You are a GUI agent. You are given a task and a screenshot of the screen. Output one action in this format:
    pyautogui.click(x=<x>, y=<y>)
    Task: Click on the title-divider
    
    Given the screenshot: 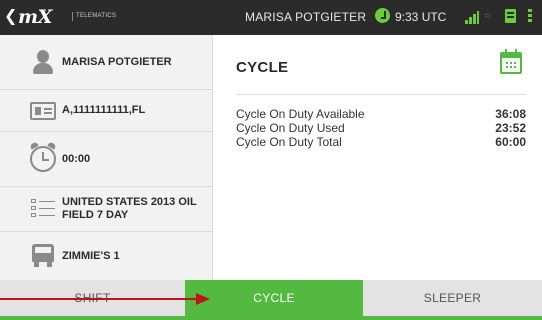 What is the action you would take?
    pyautogui.click(x=381, y=94)
    